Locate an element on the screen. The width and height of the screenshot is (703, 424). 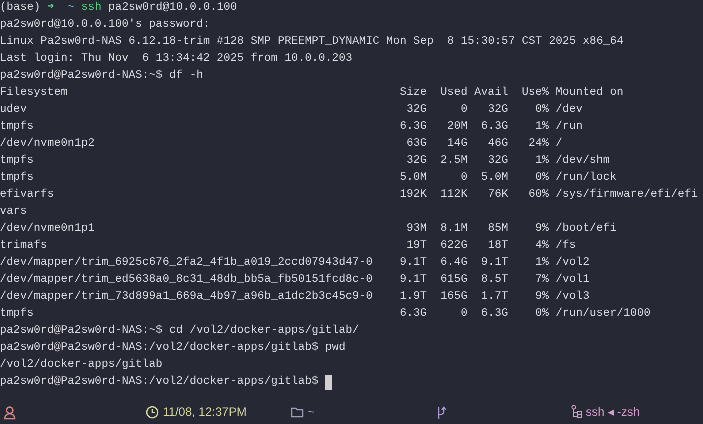
table-cell: 93M is located at coordinates (417, 229).